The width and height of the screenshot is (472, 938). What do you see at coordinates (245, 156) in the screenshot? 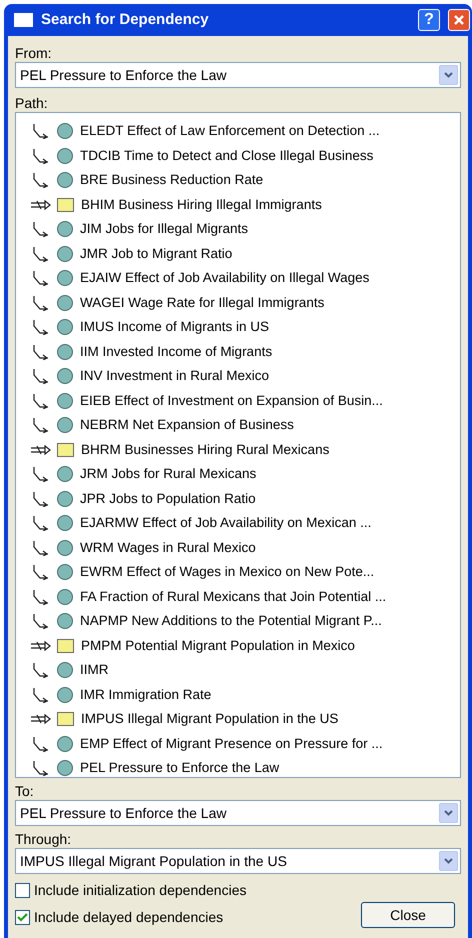
I see `path-item: TDCIB Time to Detect and Close Illegal Business` at bounding box center [245, 156].